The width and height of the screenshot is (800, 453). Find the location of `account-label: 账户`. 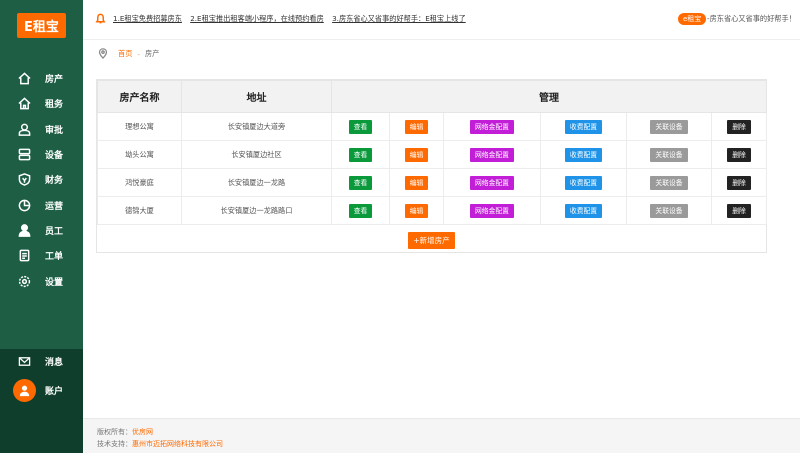

account-label: 账户 is located at coordinates (54, 391).